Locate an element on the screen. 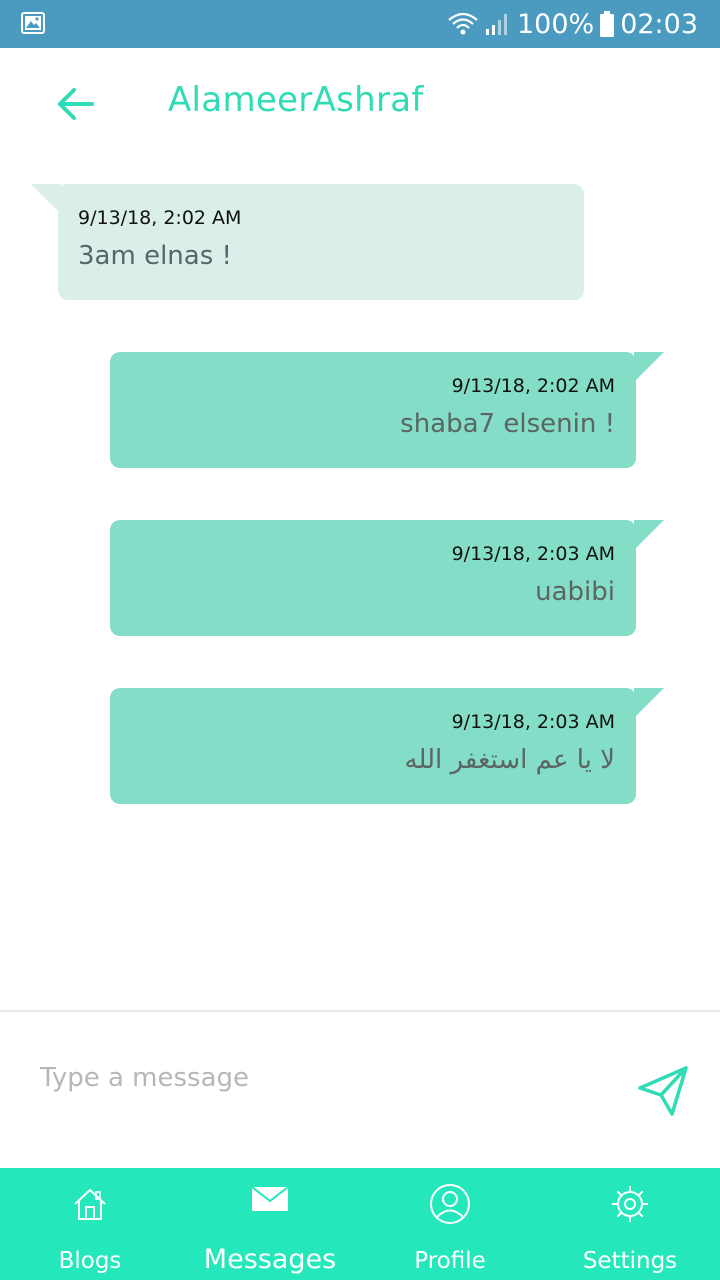  message-bubble-sent: 9/13/18, 2:03 AM uabibi is located at coordinates (387, 578).